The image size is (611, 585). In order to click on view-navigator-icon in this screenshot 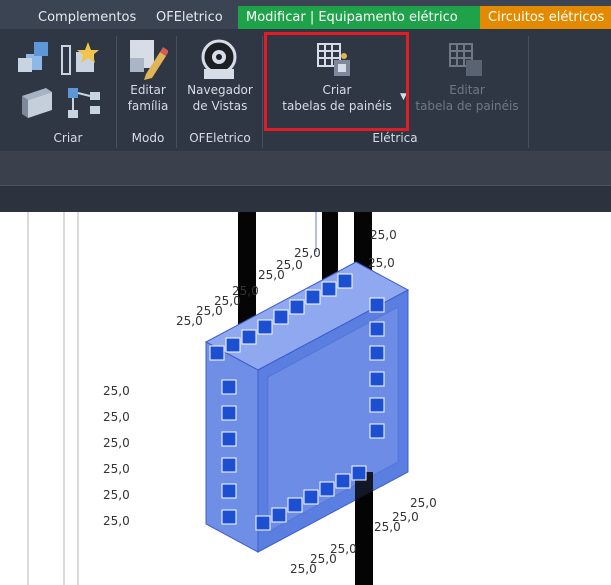, I will do `click(219, 59)`.